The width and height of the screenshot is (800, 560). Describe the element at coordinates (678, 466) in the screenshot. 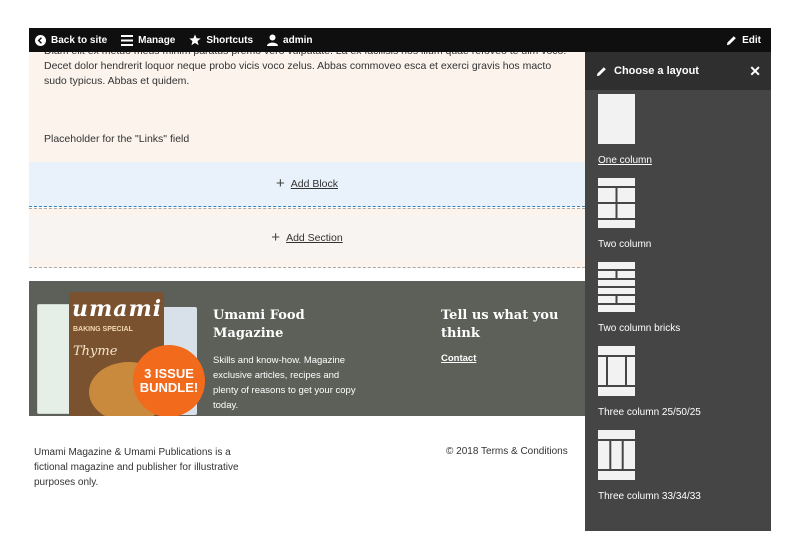

I see `layout-option-three-column-33-34-33: Three column 33/34/33` at that location.